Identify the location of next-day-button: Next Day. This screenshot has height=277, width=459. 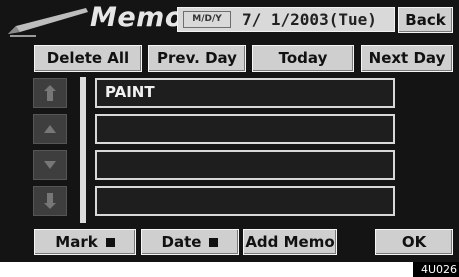
(407, 58).